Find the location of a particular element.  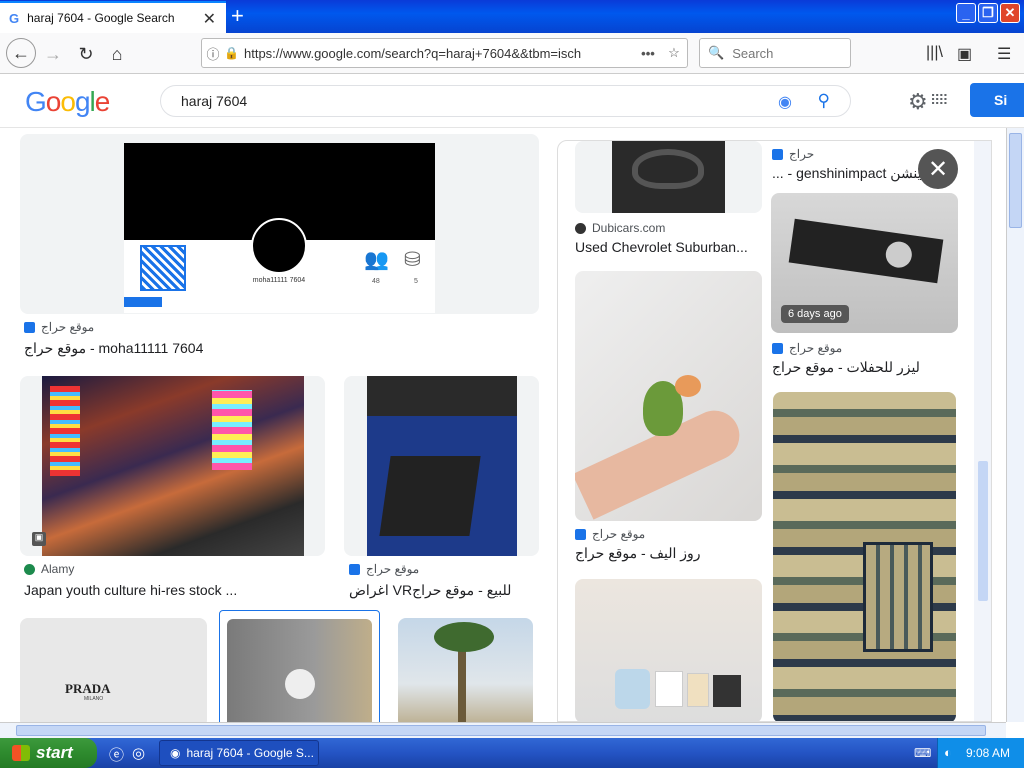

search-icon: 🔍 is located at coordinates (716, 52).